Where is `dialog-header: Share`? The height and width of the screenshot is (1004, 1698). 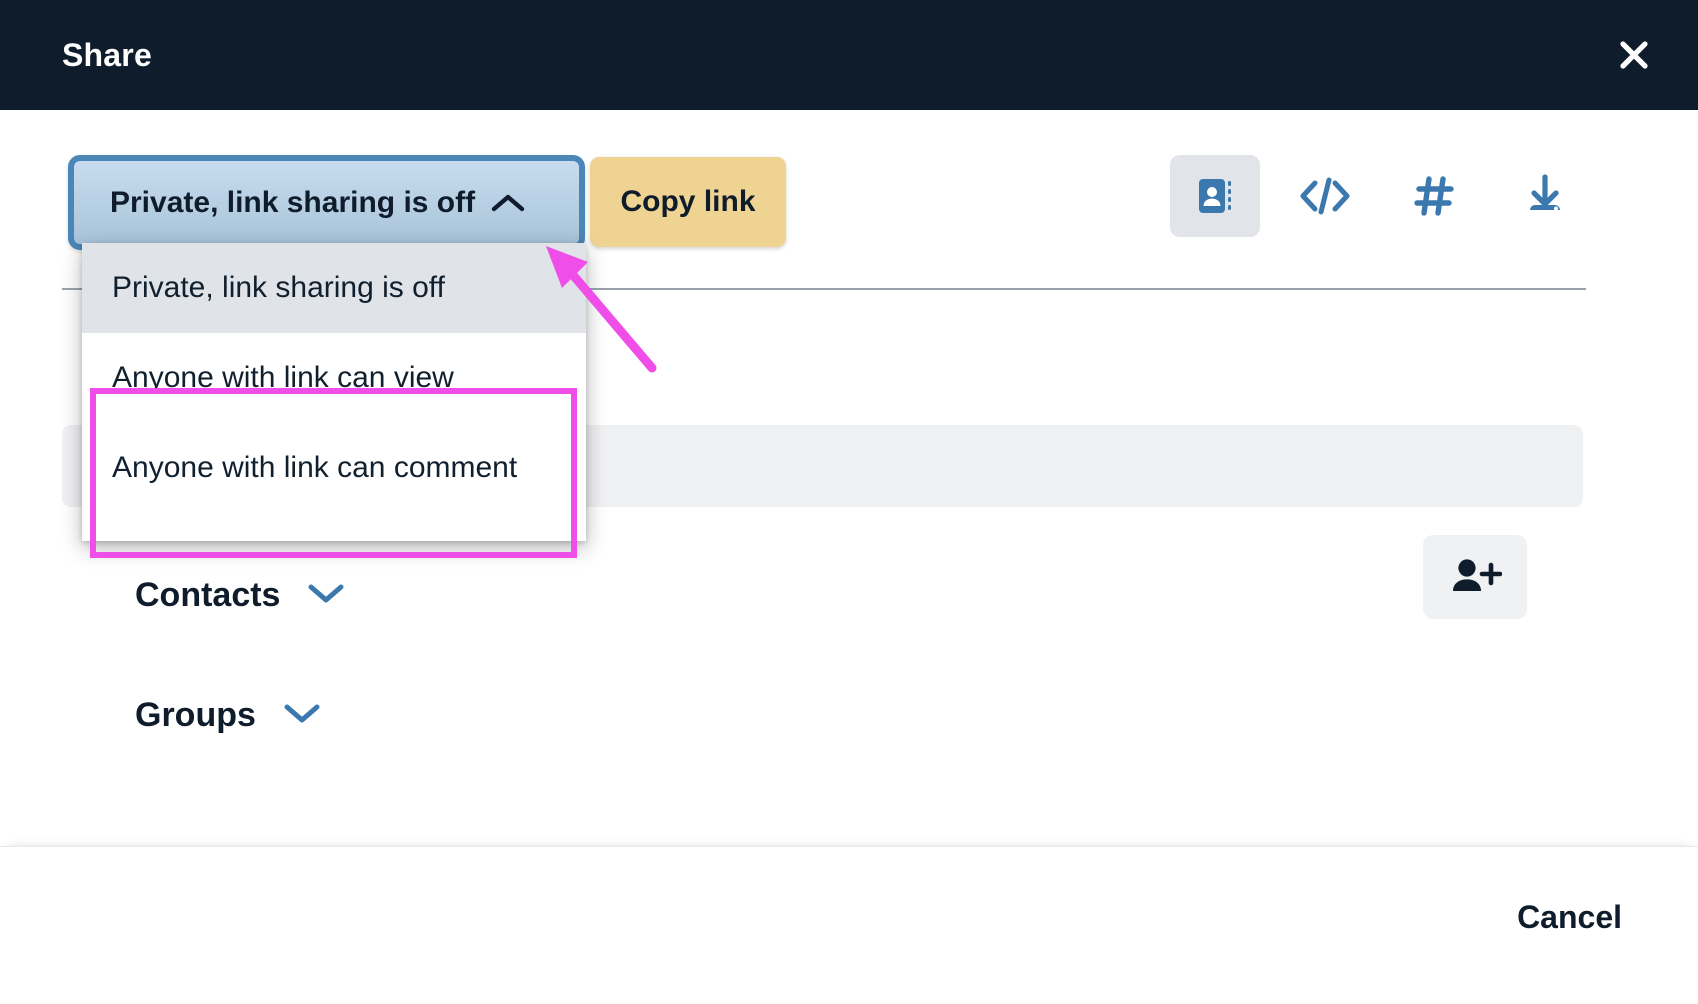 dialog-header: Share is located at coordinates (849, 55).